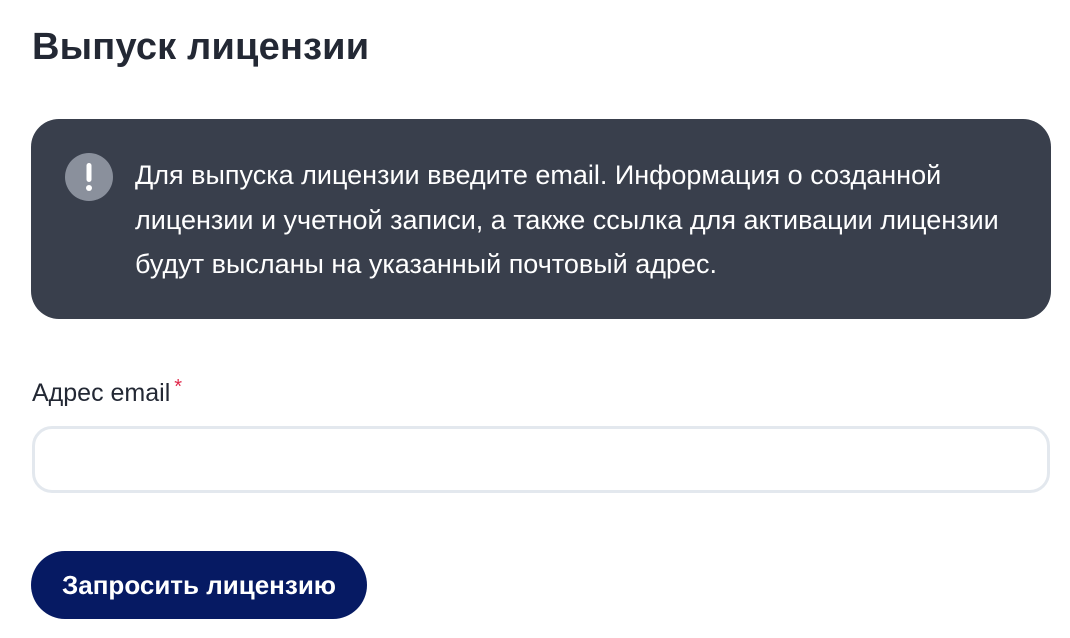  What do you see at coordinates (89, 177) in the screenshot?
I see `exclamation-icon` at bounding box center [89, 177].